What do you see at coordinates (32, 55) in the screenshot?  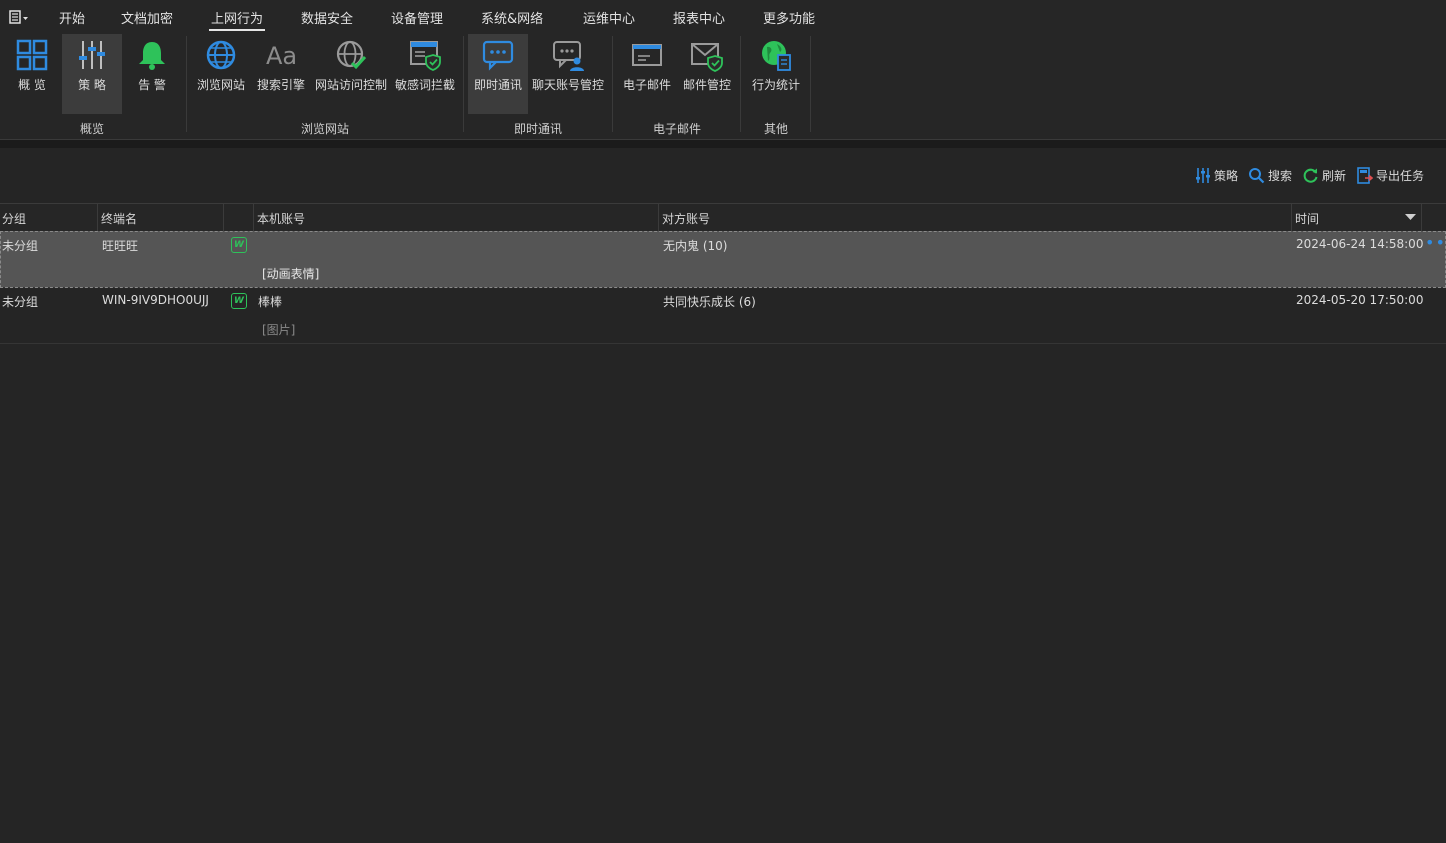 I see `dashboard-grid-icon` at bounding box center [32, 55].